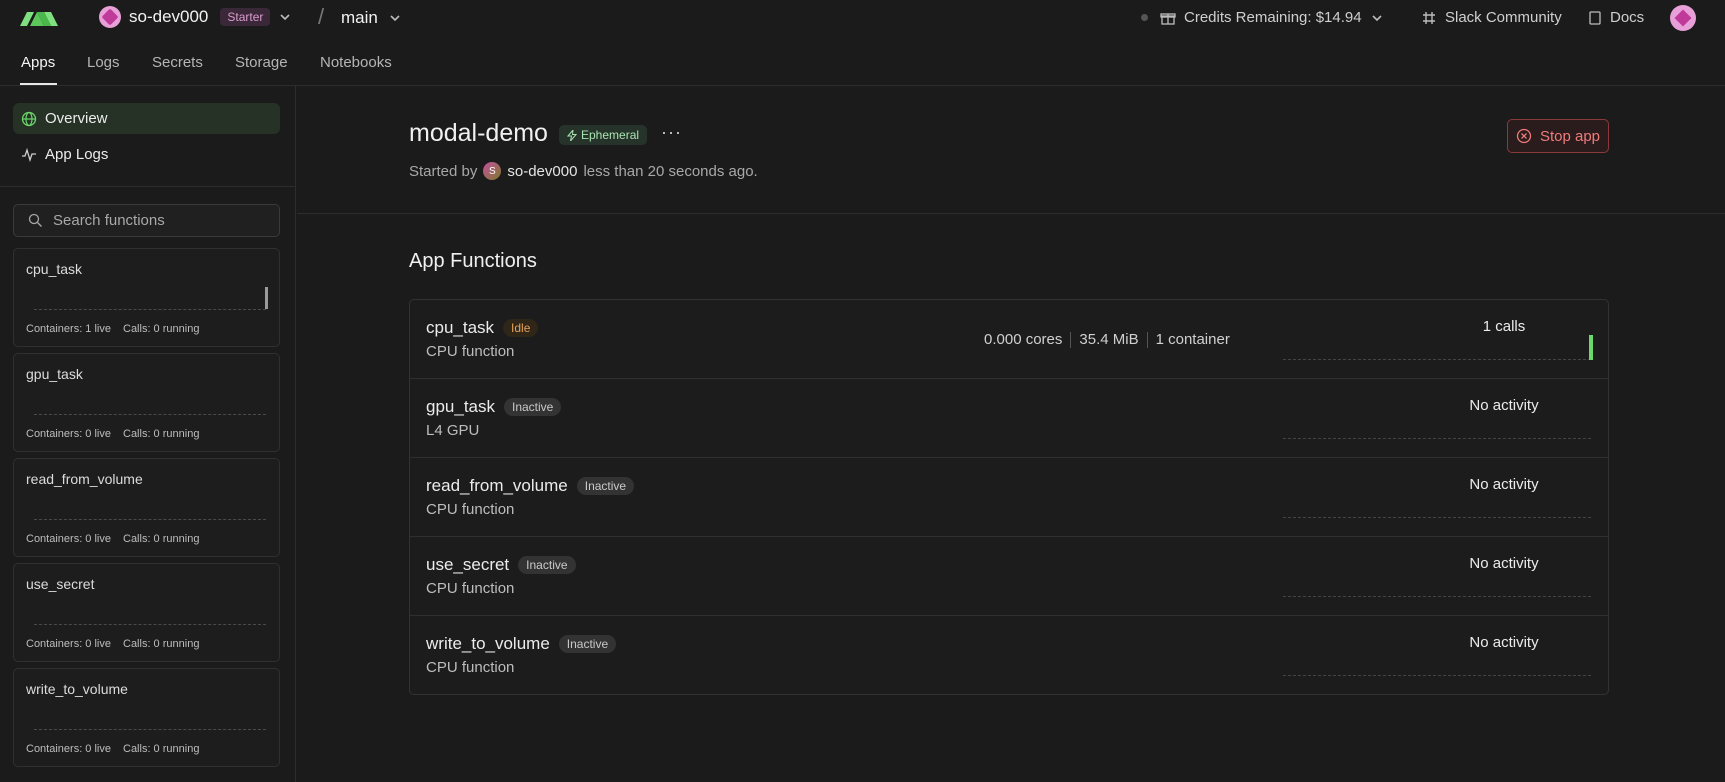 This screenshot has height=782, width=1725. What do you see at coordinates (488, 643) in the screenshot?
I see `function-name: write_to_volume` at bounding box center [488, 643].